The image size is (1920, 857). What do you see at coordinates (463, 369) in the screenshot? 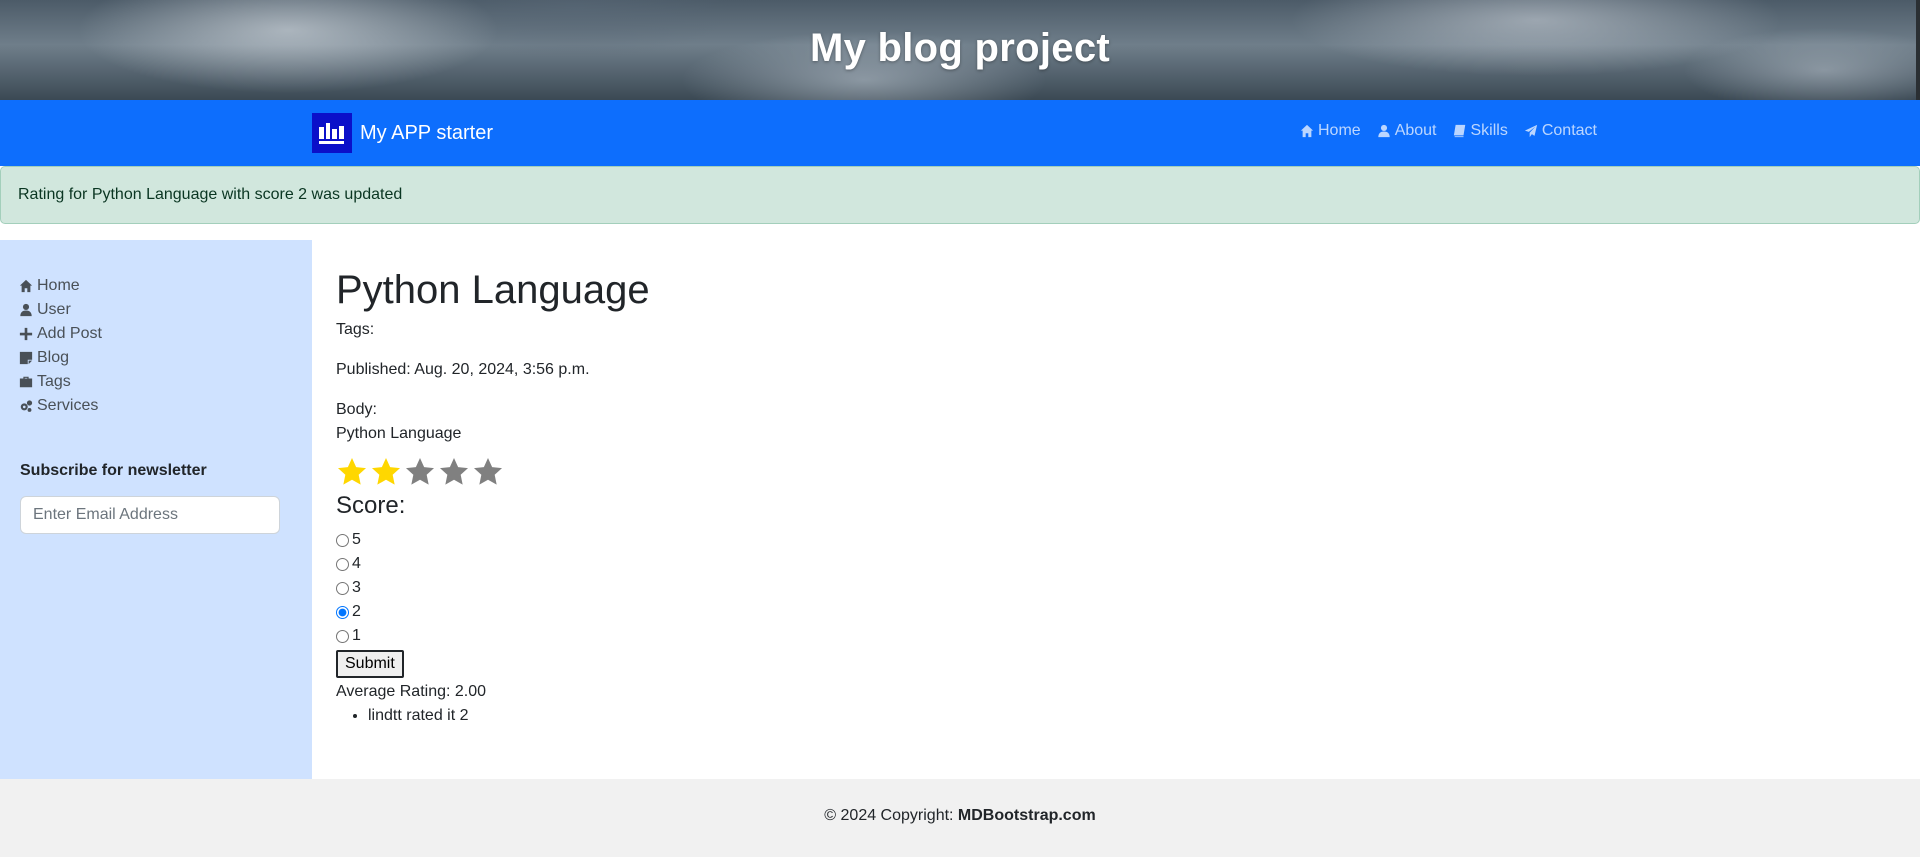
I see `published-date: Published: Aug. 20, 2024, 3:56 p.m.` at bounding box center [463, 369].